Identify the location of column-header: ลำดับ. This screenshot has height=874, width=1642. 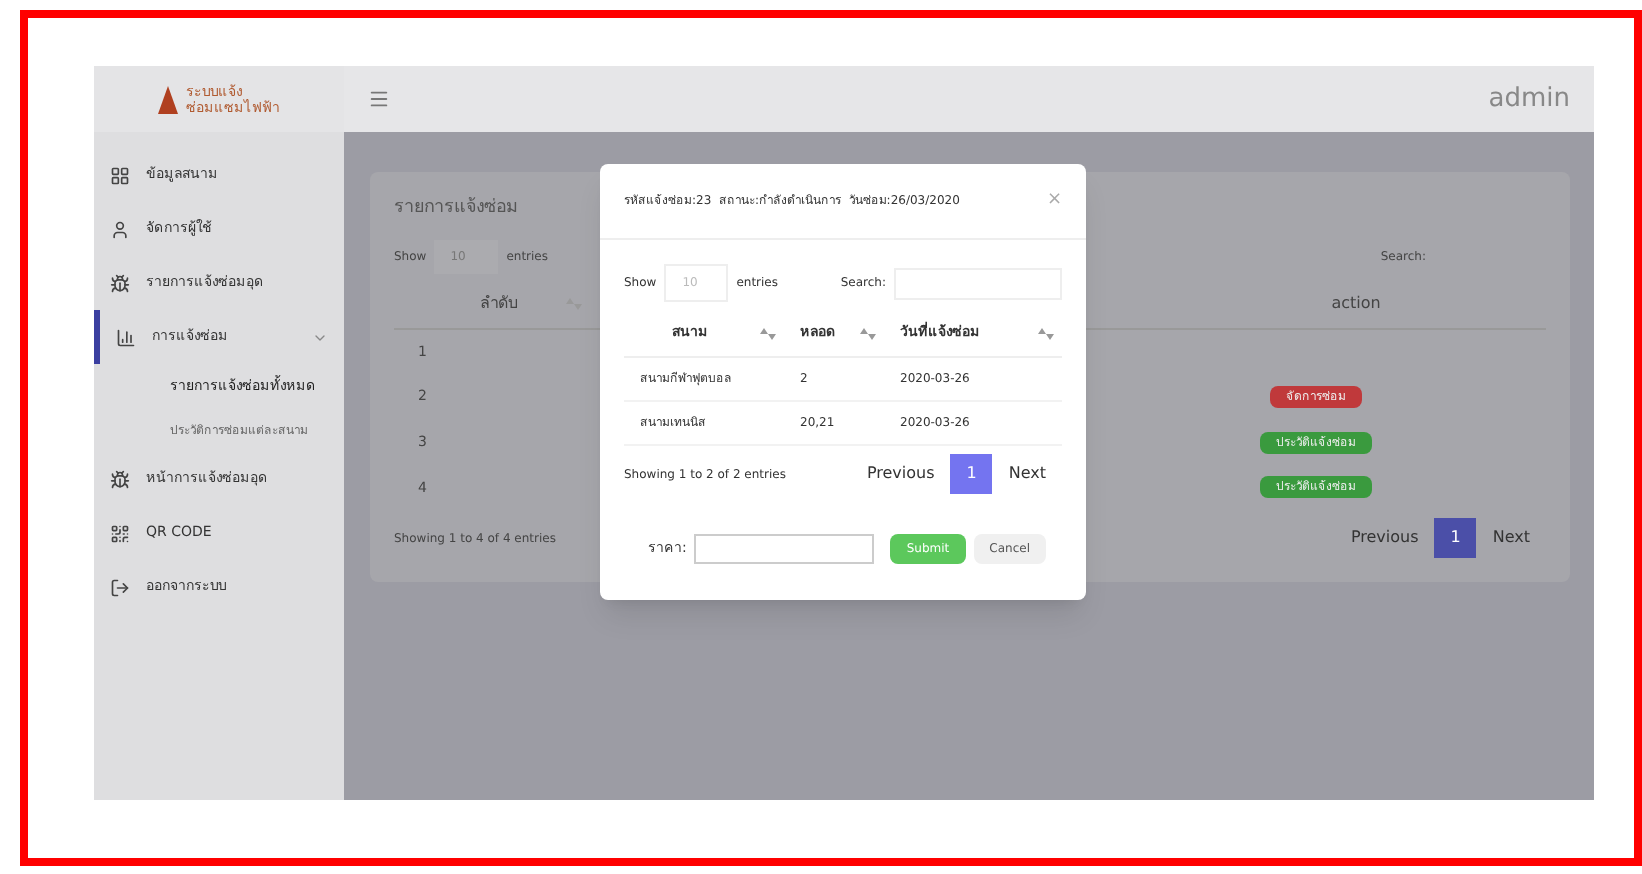
(499, 304).